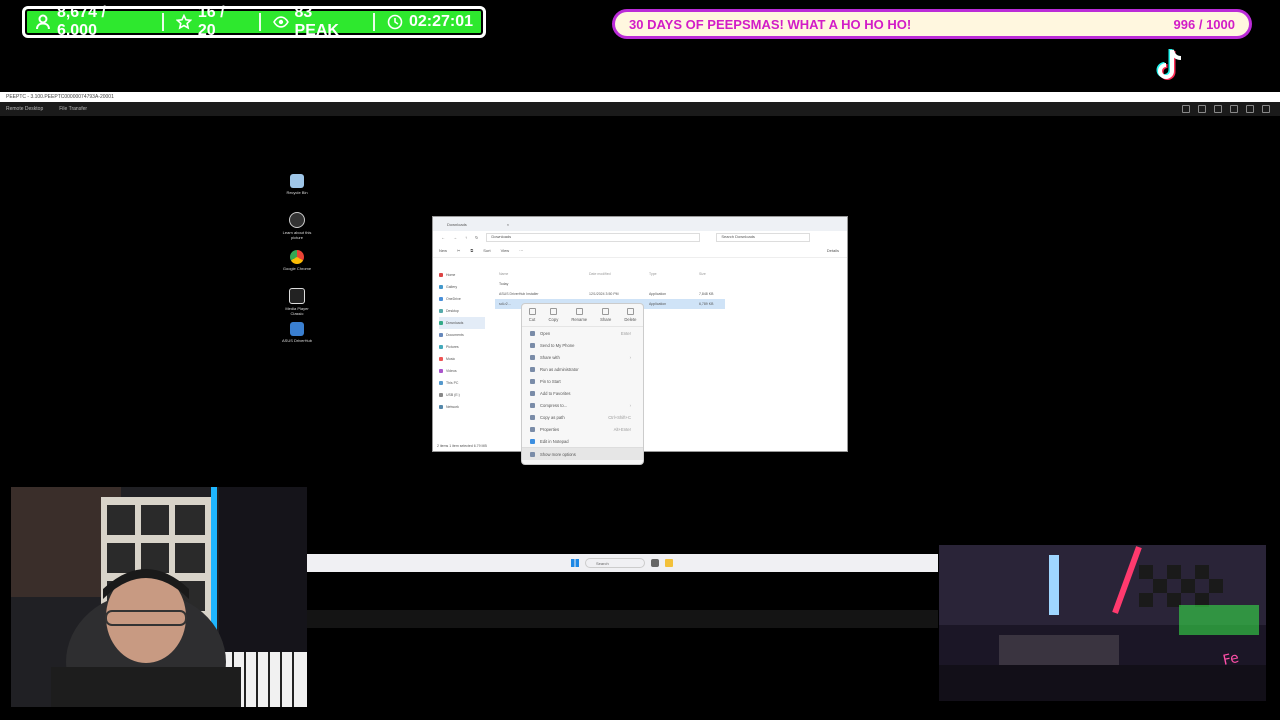 The image size is (1280, 720). I want to click on zip-icon, so click(532, 405).